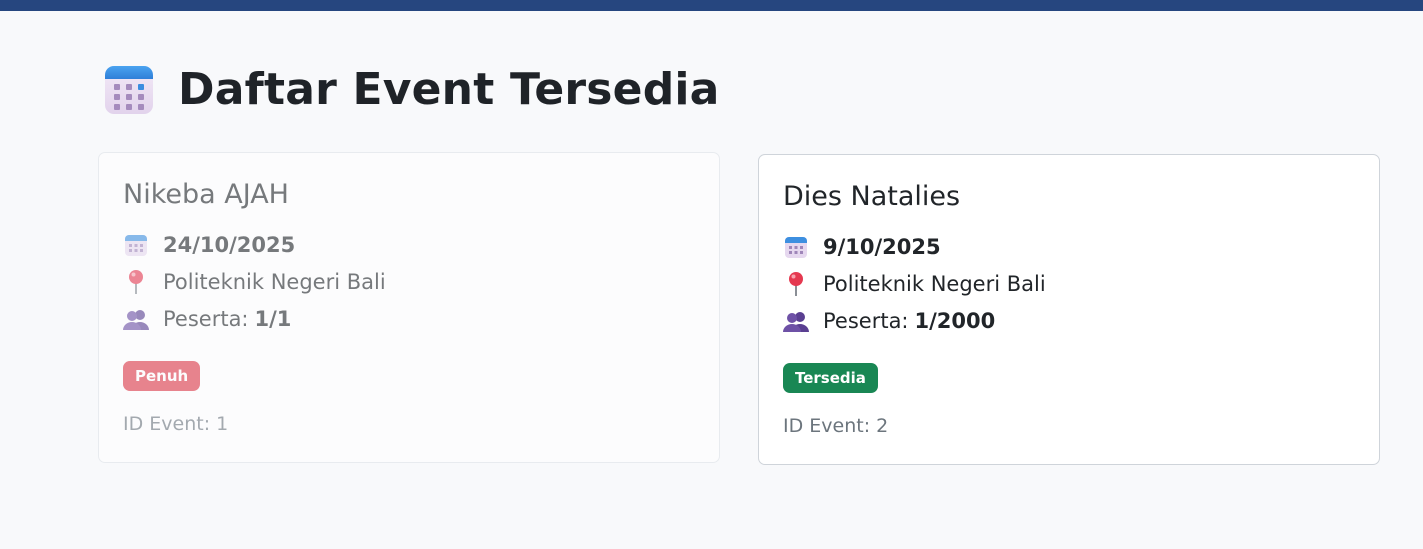 This screenshot has height=549, width=1423. I want to click on event-name: Nikeba AJAH, so click(206, 194).